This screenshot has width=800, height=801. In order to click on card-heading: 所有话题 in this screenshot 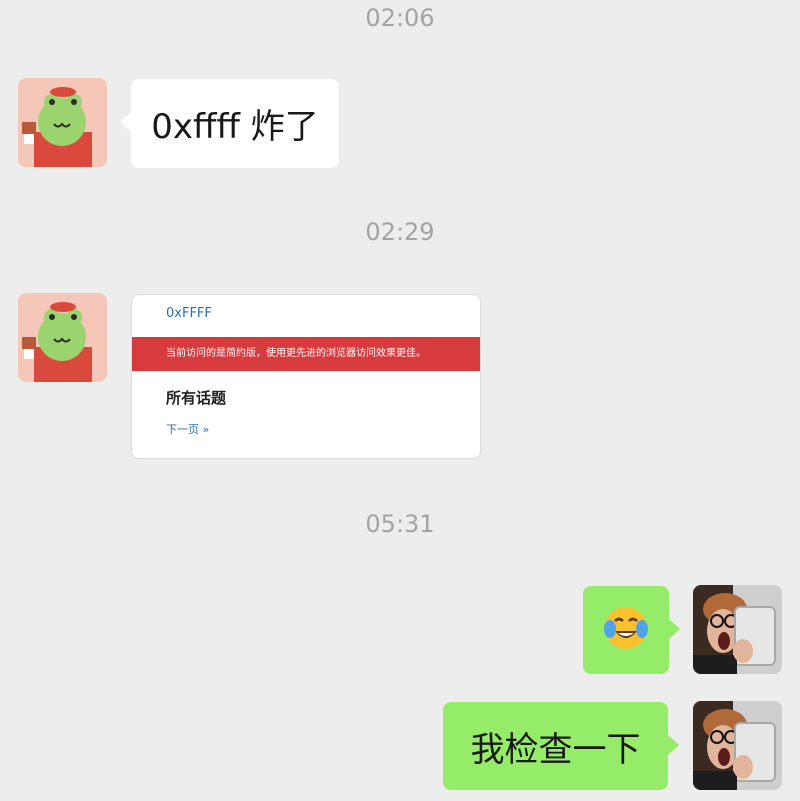, I will do `click(196, 398)`.